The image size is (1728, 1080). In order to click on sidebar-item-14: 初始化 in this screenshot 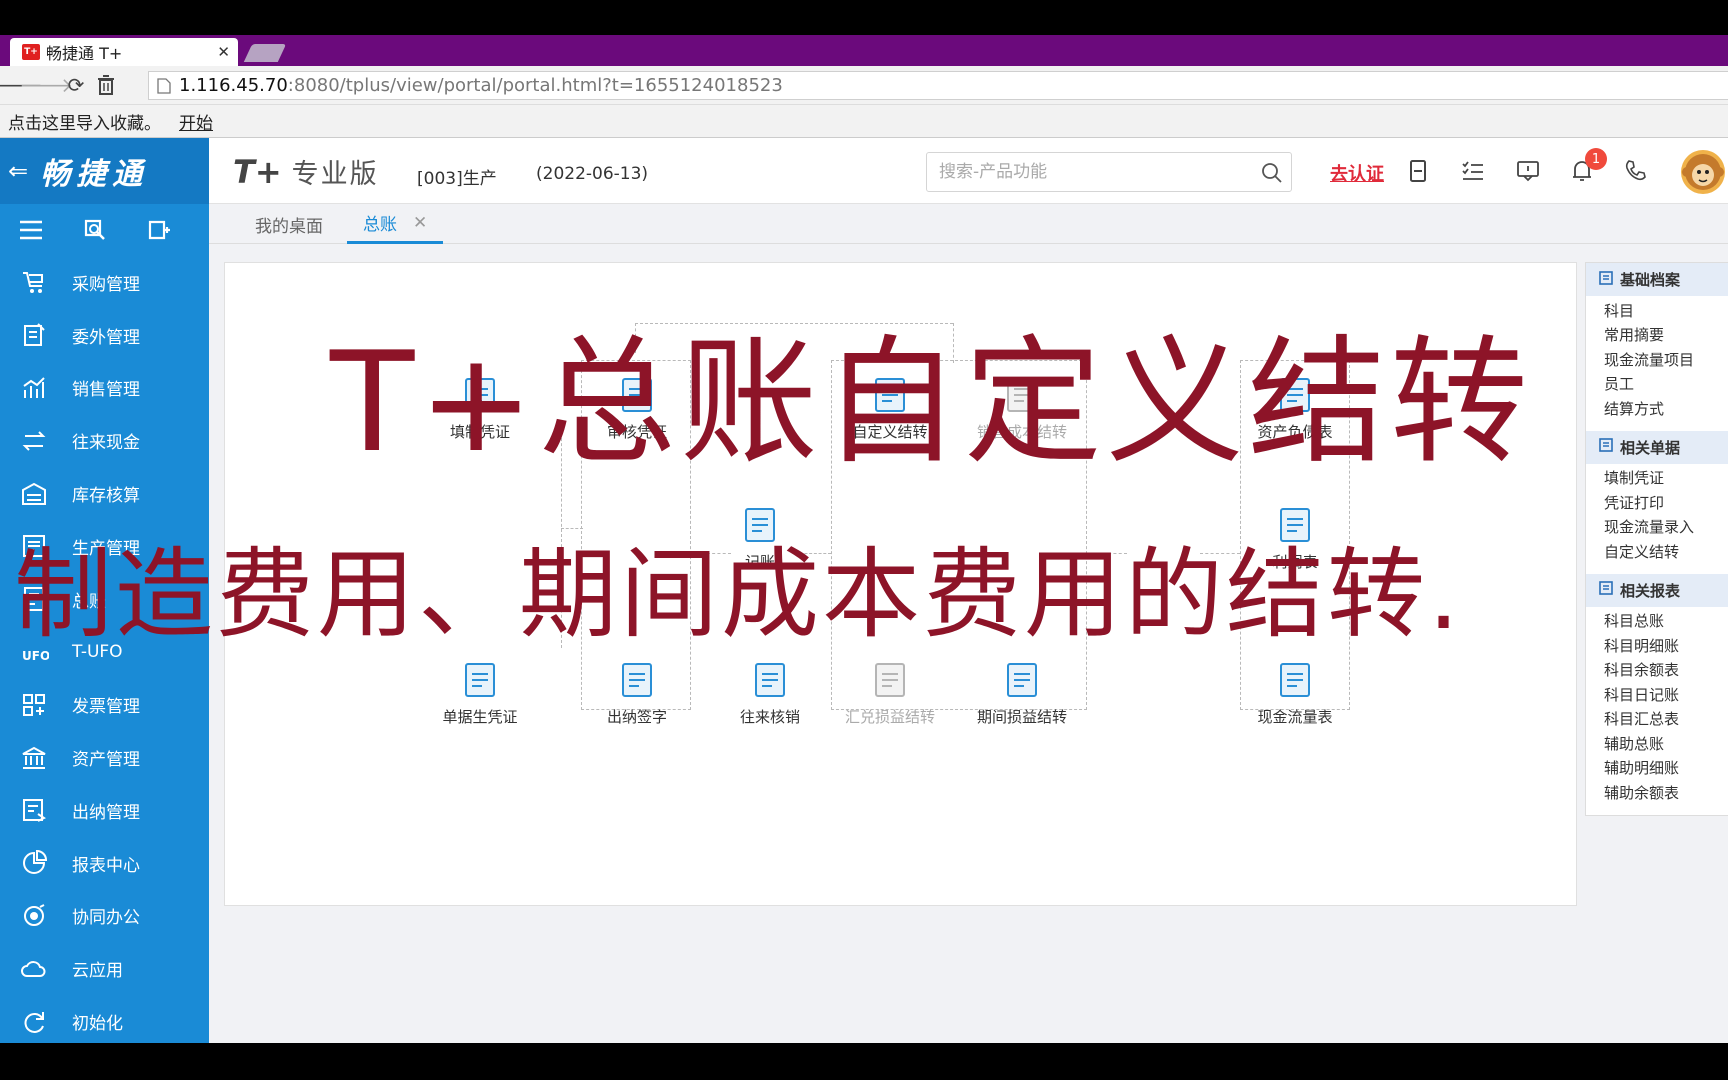, I will do `click(104, 1021)`.